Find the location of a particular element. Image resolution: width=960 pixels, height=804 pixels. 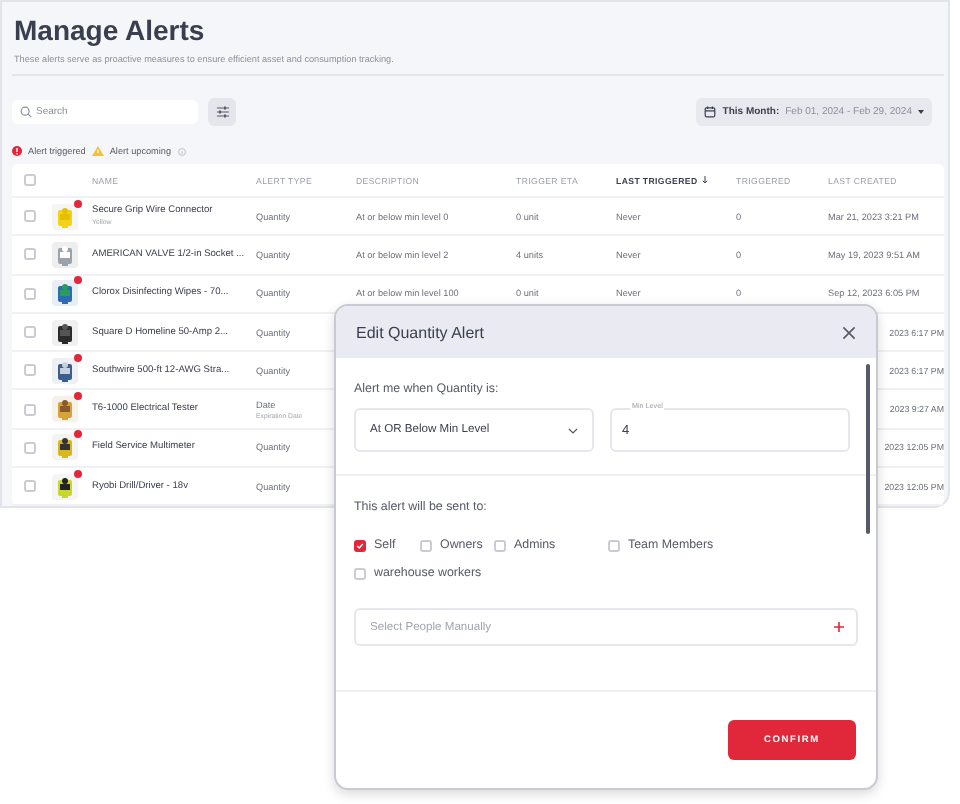

dialog-title: Edit Quantity Alert is located at coordinates (420, 332).